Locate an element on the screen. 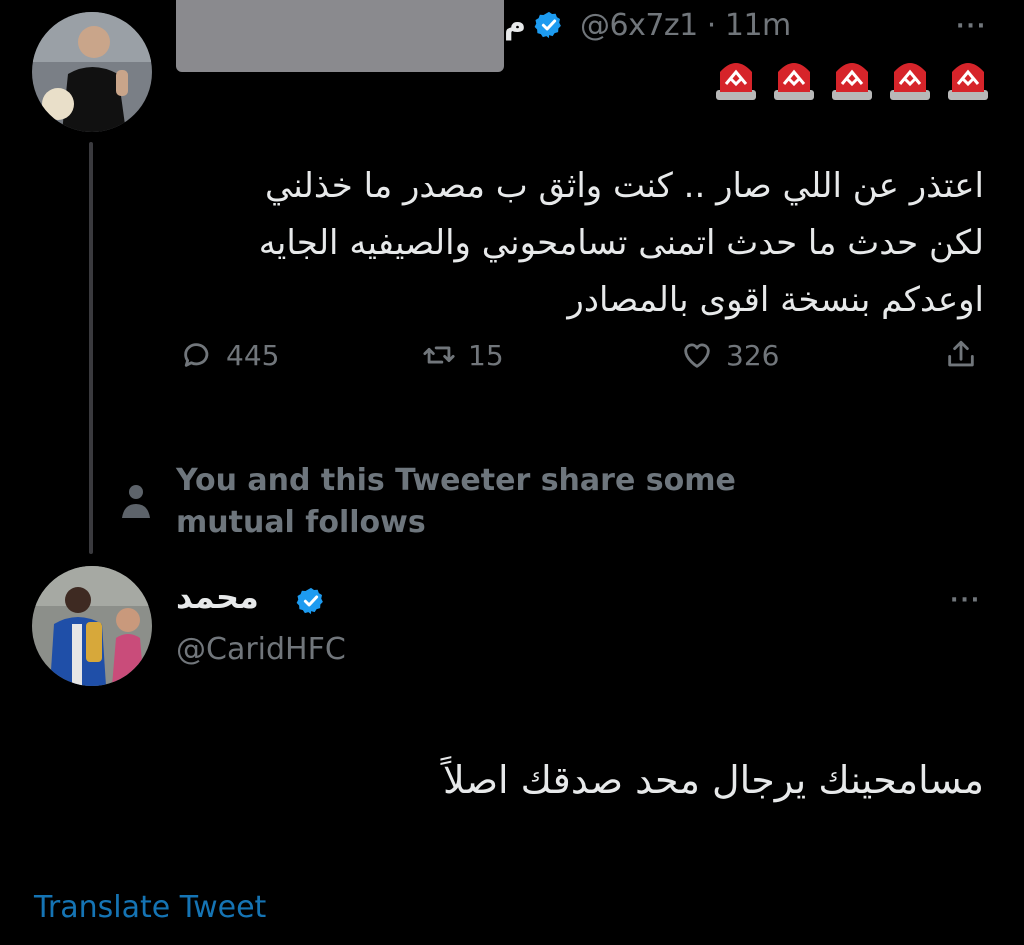 This screenshot has height=945, width=1024. retweet-count: 15 is located at coordinates (486, 355).